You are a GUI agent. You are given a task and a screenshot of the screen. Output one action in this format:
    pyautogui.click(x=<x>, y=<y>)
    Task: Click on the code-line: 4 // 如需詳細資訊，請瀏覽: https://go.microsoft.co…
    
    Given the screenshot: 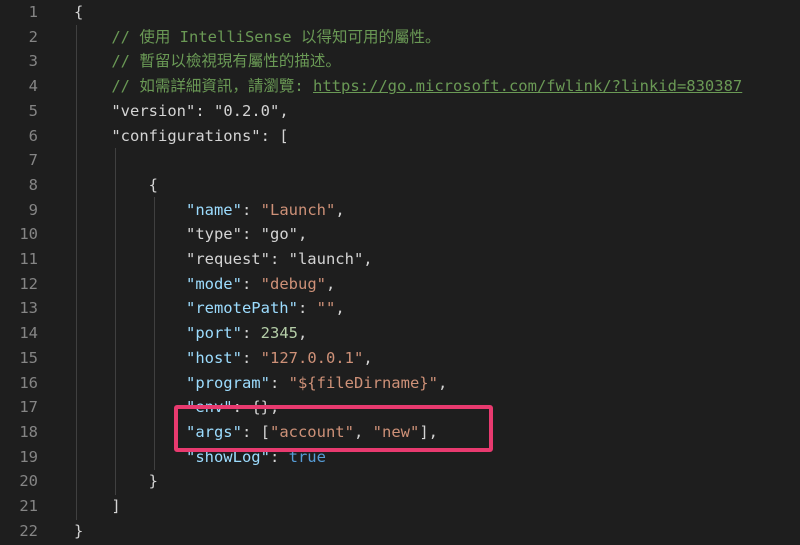 What is the action you would take?
    pyautogui.click(x=400, y=86)
    